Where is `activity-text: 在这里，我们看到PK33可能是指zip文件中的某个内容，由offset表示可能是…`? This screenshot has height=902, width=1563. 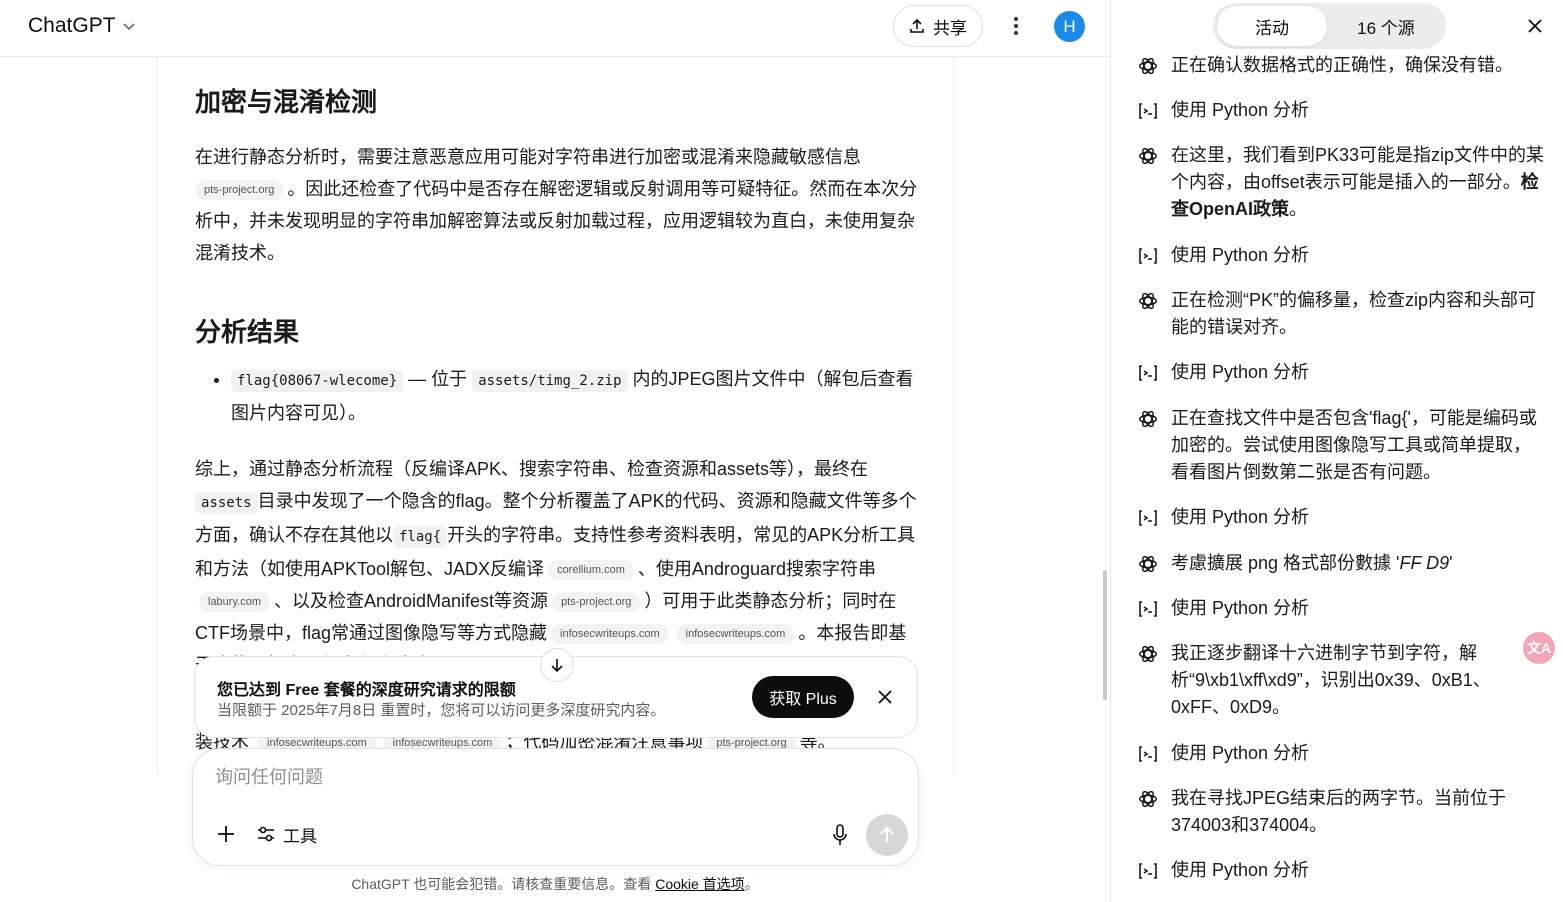 activity-text: 在这里，我们看到PK33可能是指zip文件中的某个内容，由offset表示可能是… is located at coordinates (1359, 182).